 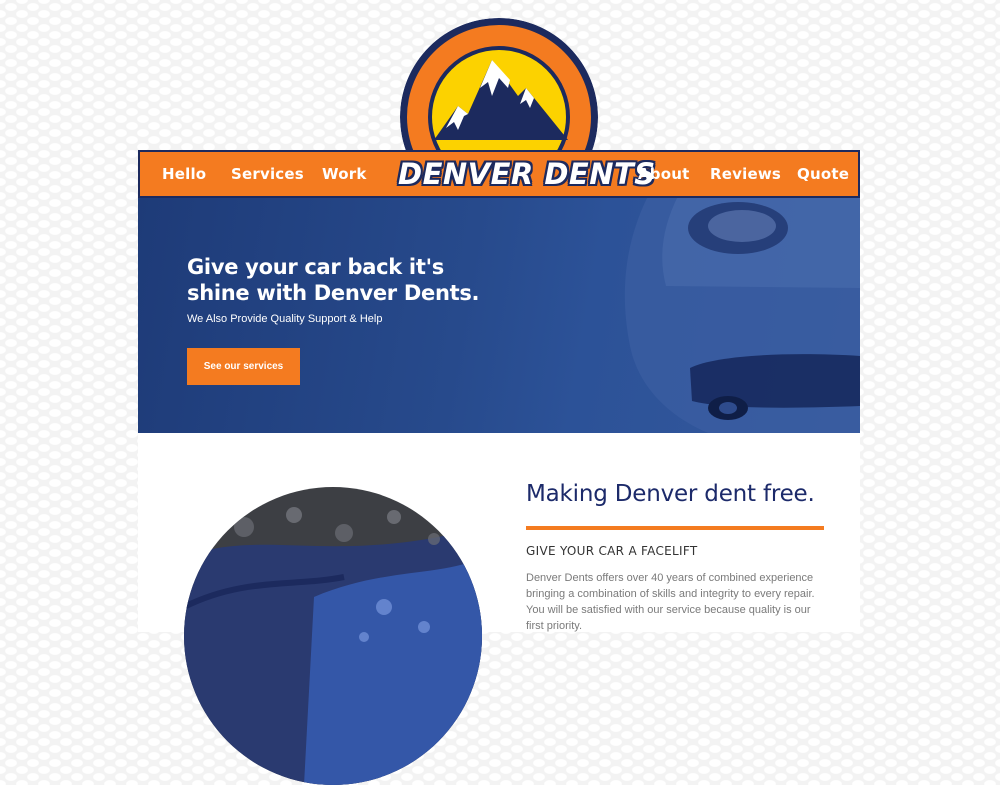 I want to click on nav-link-services: Services, so click(x=267, y=174).